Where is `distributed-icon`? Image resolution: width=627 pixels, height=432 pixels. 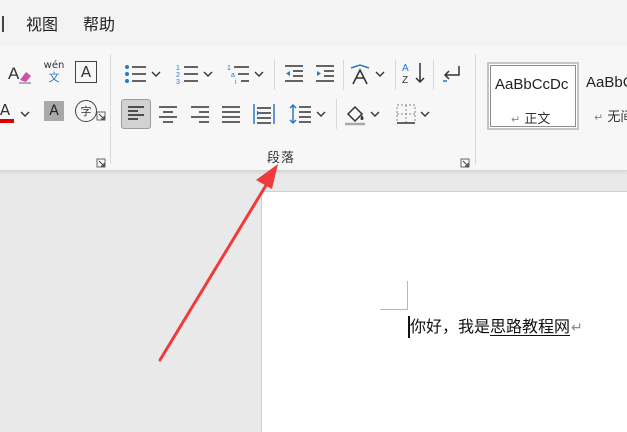 distributed-icon is located at coordinates (264, 114).